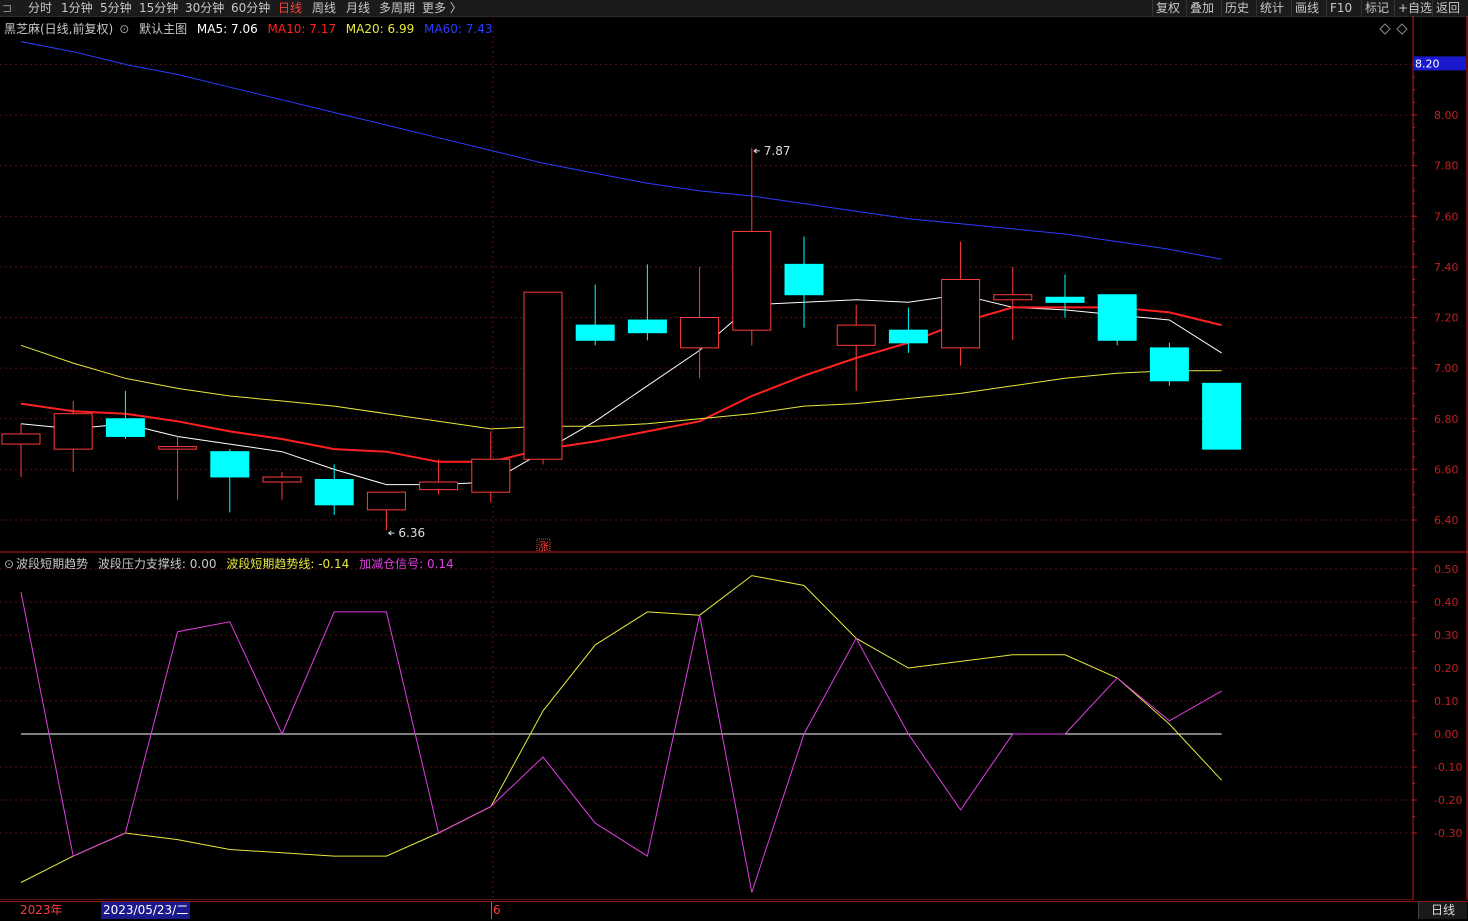 Image resolution: width=1468 pixels, height=921 pixels. I want to click on price-tick-label: 7.40, so click(1446, 267).